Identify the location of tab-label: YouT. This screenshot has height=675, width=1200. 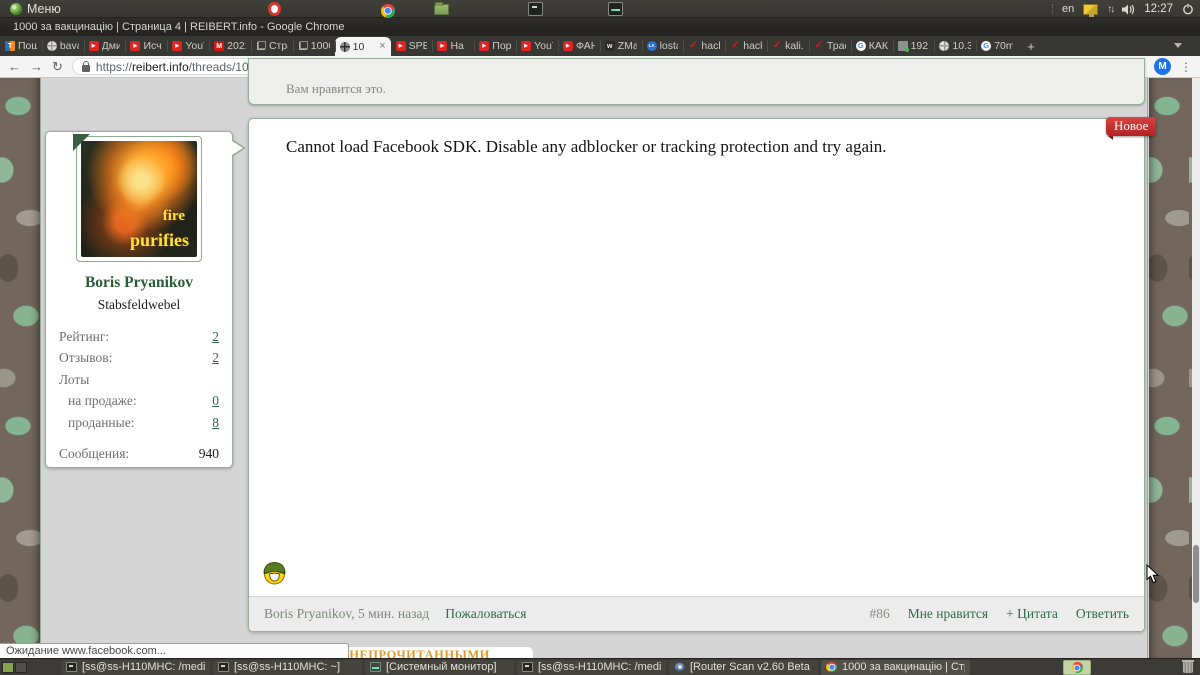
(194, 46).